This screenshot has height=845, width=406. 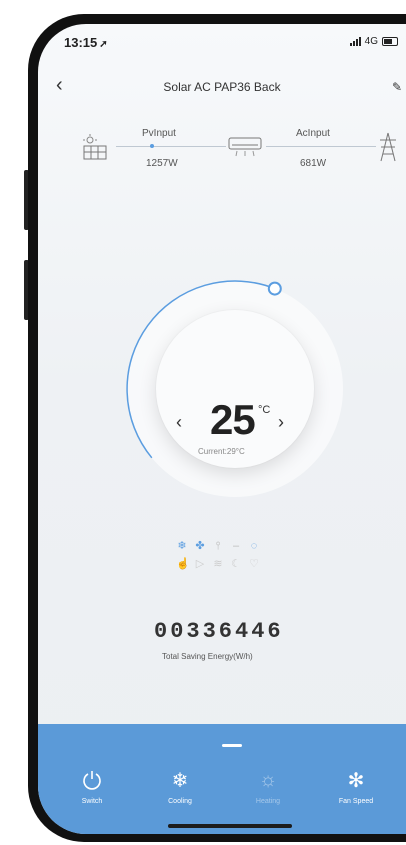 What do you see at coordinates (281, 422) in the screenshot?
I see `increase-temperature-button: ›` at bounding box center [281, 422].